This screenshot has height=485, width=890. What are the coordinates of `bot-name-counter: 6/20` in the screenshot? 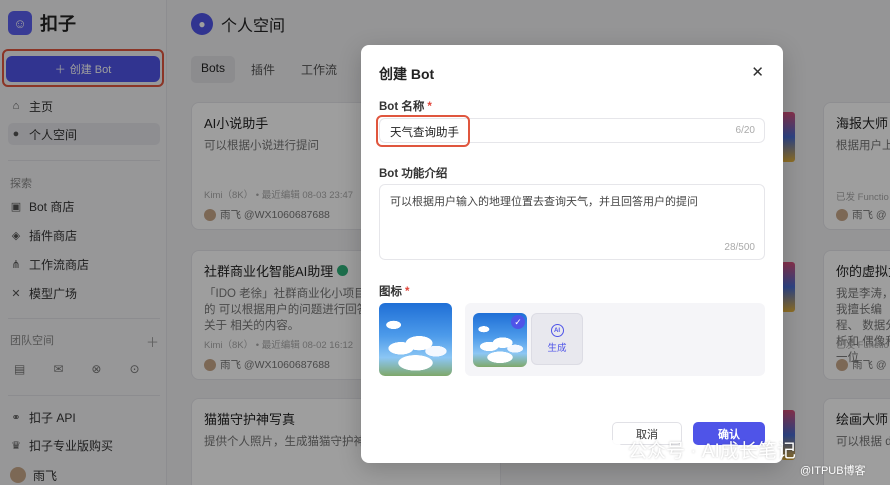 It's located at (745, 130).